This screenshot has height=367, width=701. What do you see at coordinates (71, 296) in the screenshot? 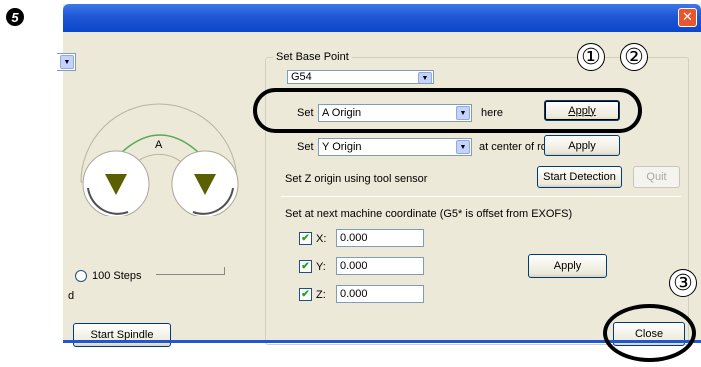
I see `partial-label: d` at bounding box center [71, 296].